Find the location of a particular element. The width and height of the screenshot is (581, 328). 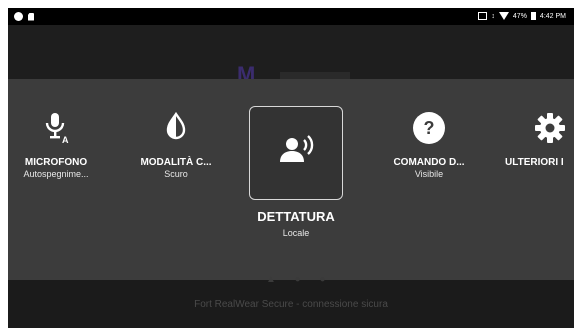

svg-text: A is located at coordinates (65, 140).